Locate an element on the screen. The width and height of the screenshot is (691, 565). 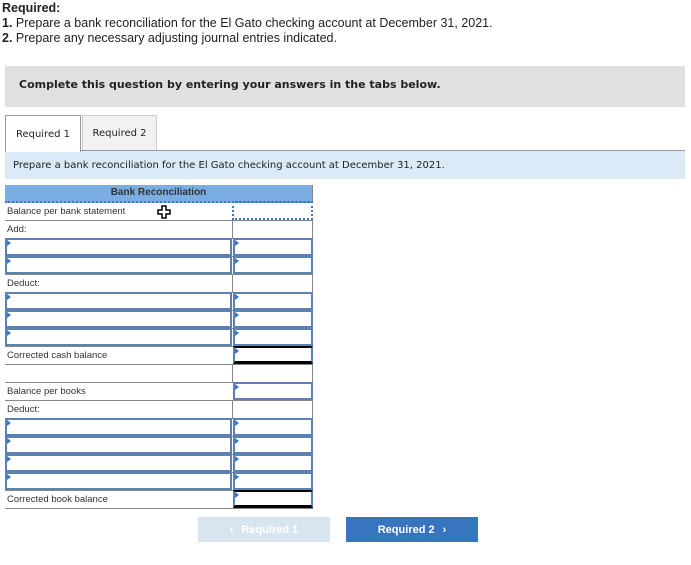
tab-required-2: Required 2 is located at coordinates (119, 133).